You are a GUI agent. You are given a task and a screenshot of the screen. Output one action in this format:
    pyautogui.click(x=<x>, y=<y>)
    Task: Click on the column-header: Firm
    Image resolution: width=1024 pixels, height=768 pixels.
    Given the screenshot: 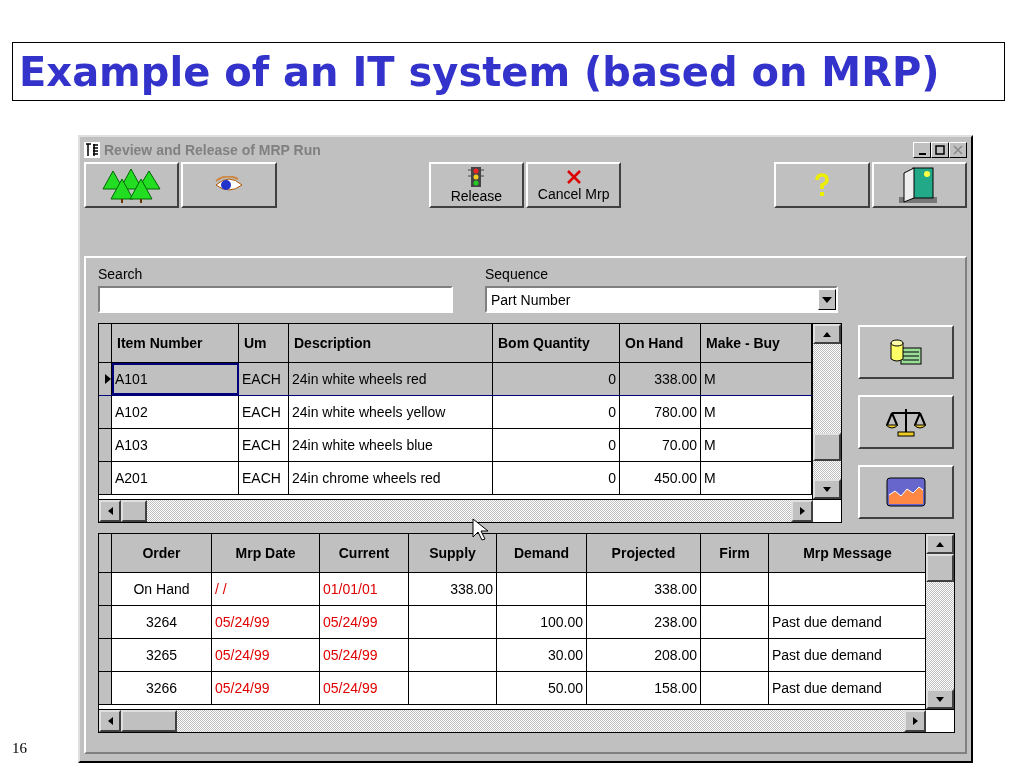 What is the action you would take?
    pyautogui.click(x=735, y=553)
    